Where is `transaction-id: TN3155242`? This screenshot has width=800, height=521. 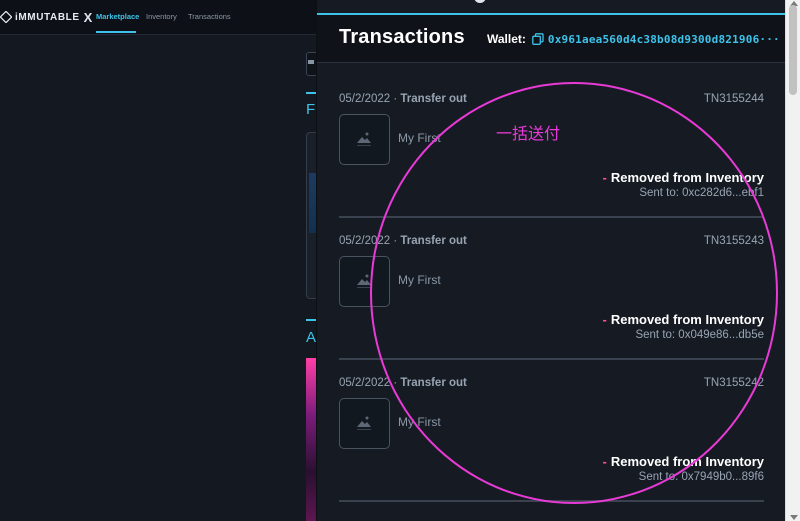 transaction-id: TN3155242 is located at coordinates (733, 383).